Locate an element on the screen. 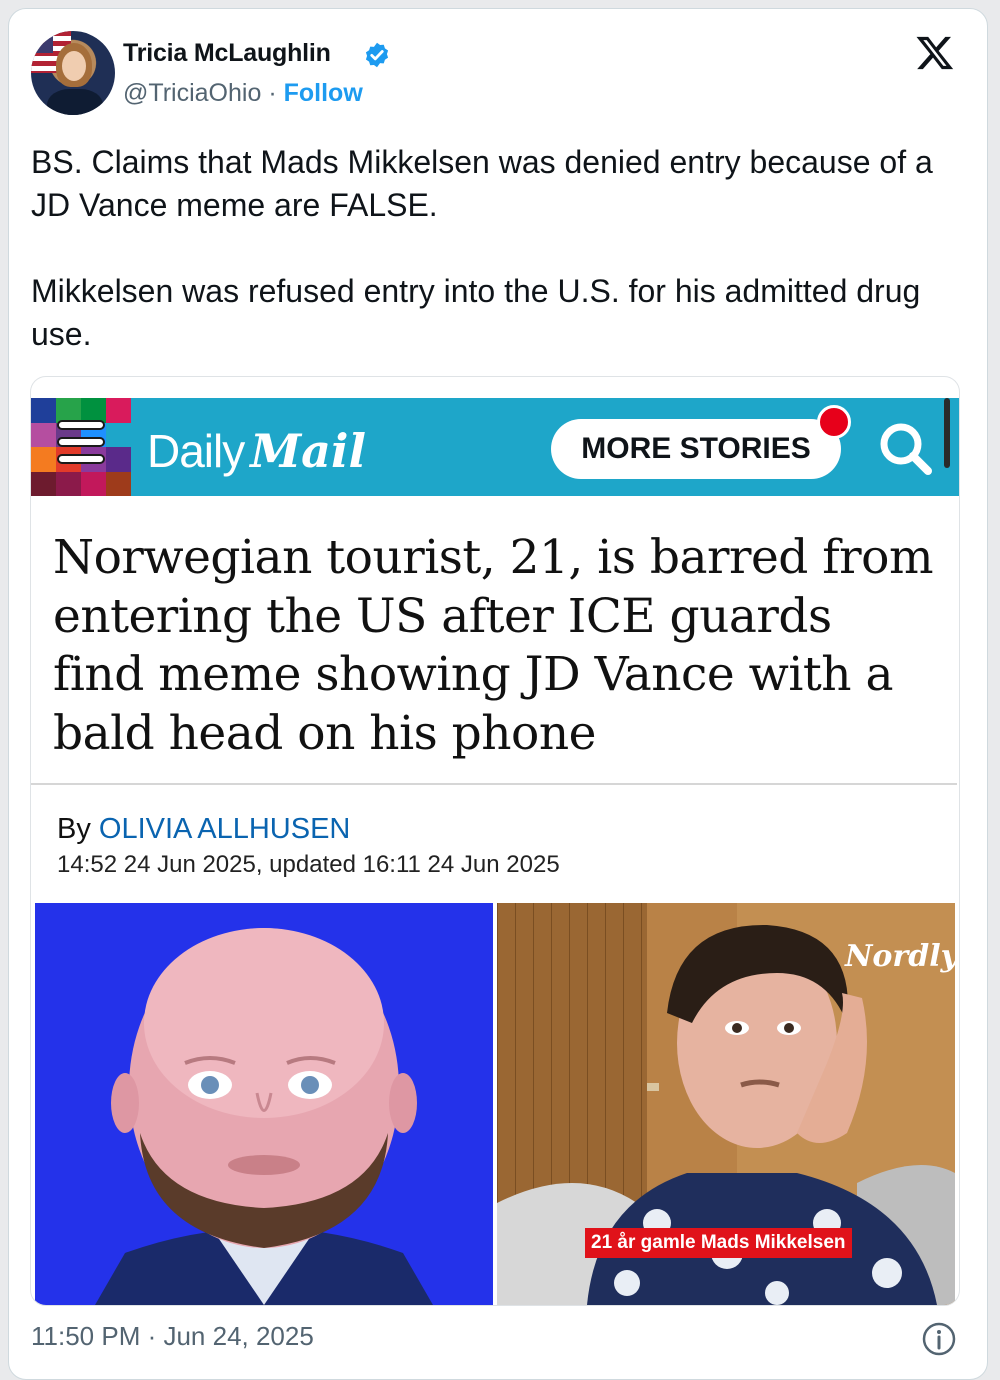  article-byline: By OLIVIA ALLHUSEN is located at coordinates (203, 829).